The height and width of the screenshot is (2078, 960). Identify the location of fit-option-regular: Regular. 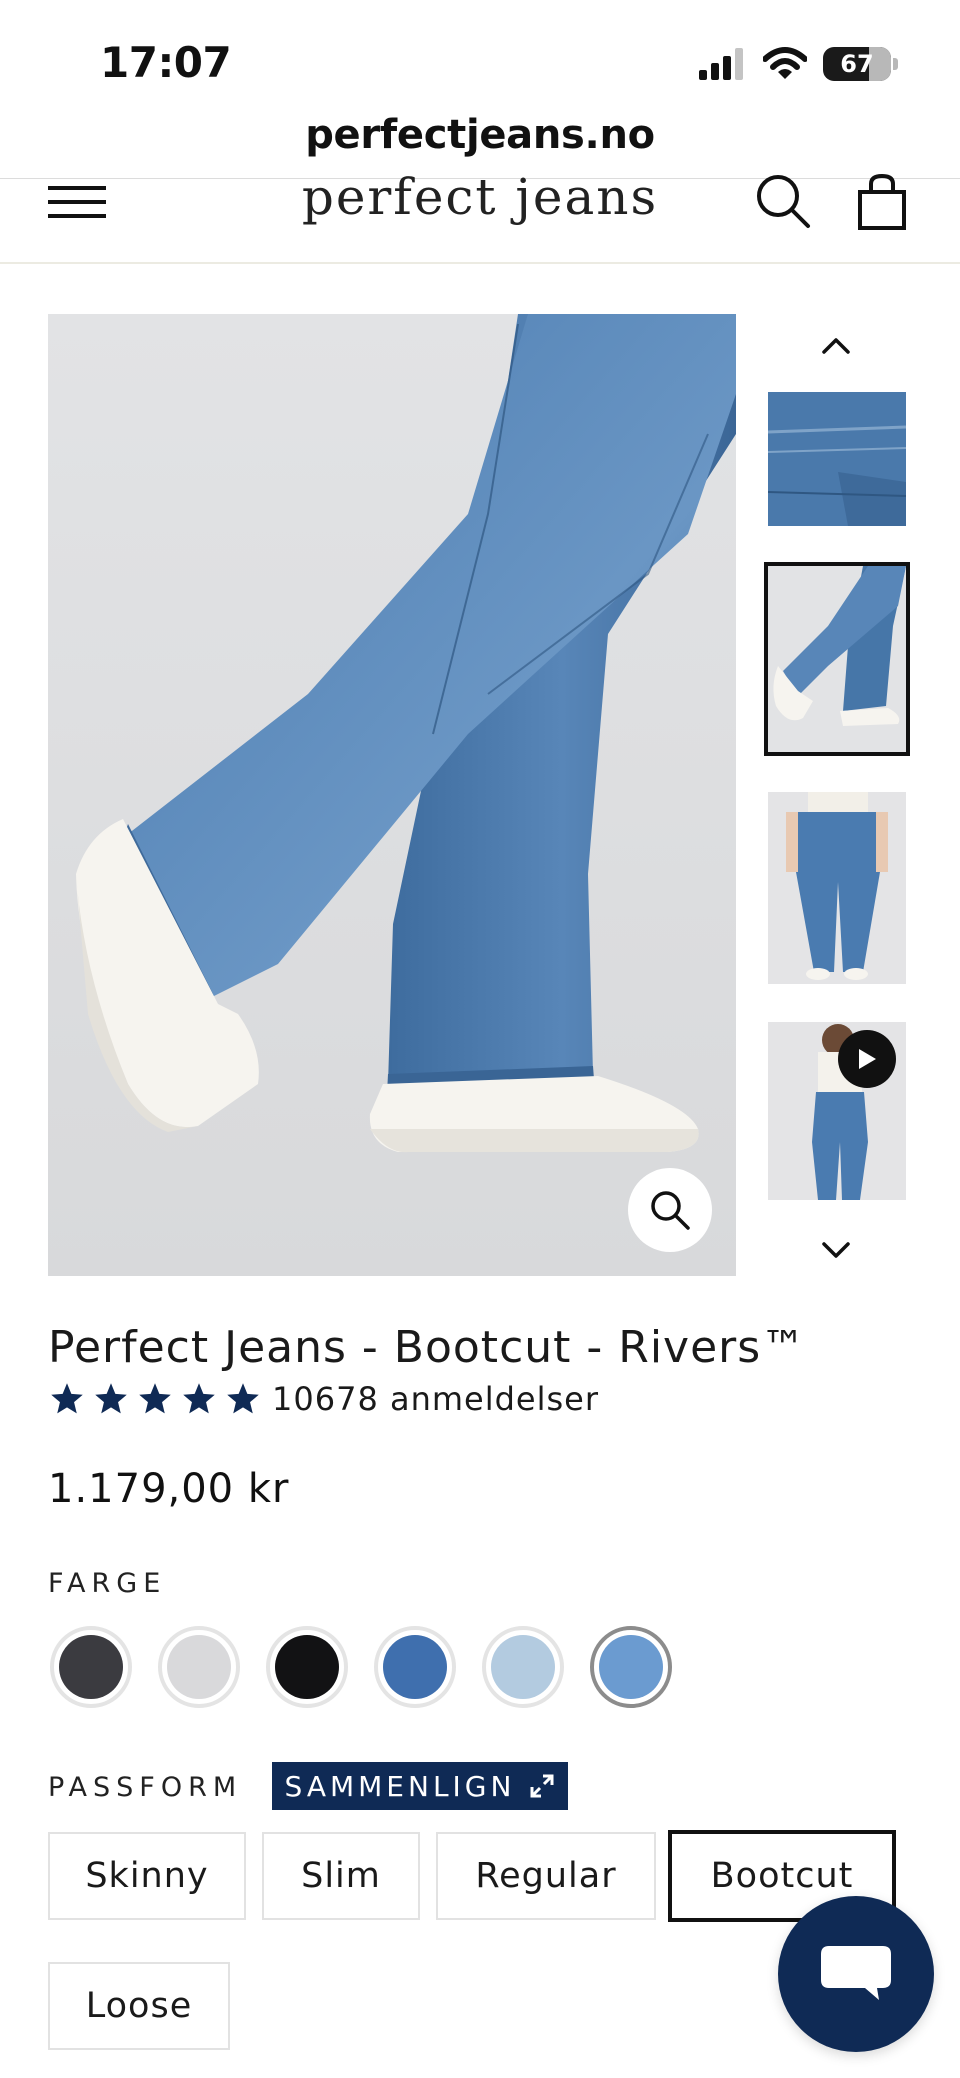
(546, 1876).